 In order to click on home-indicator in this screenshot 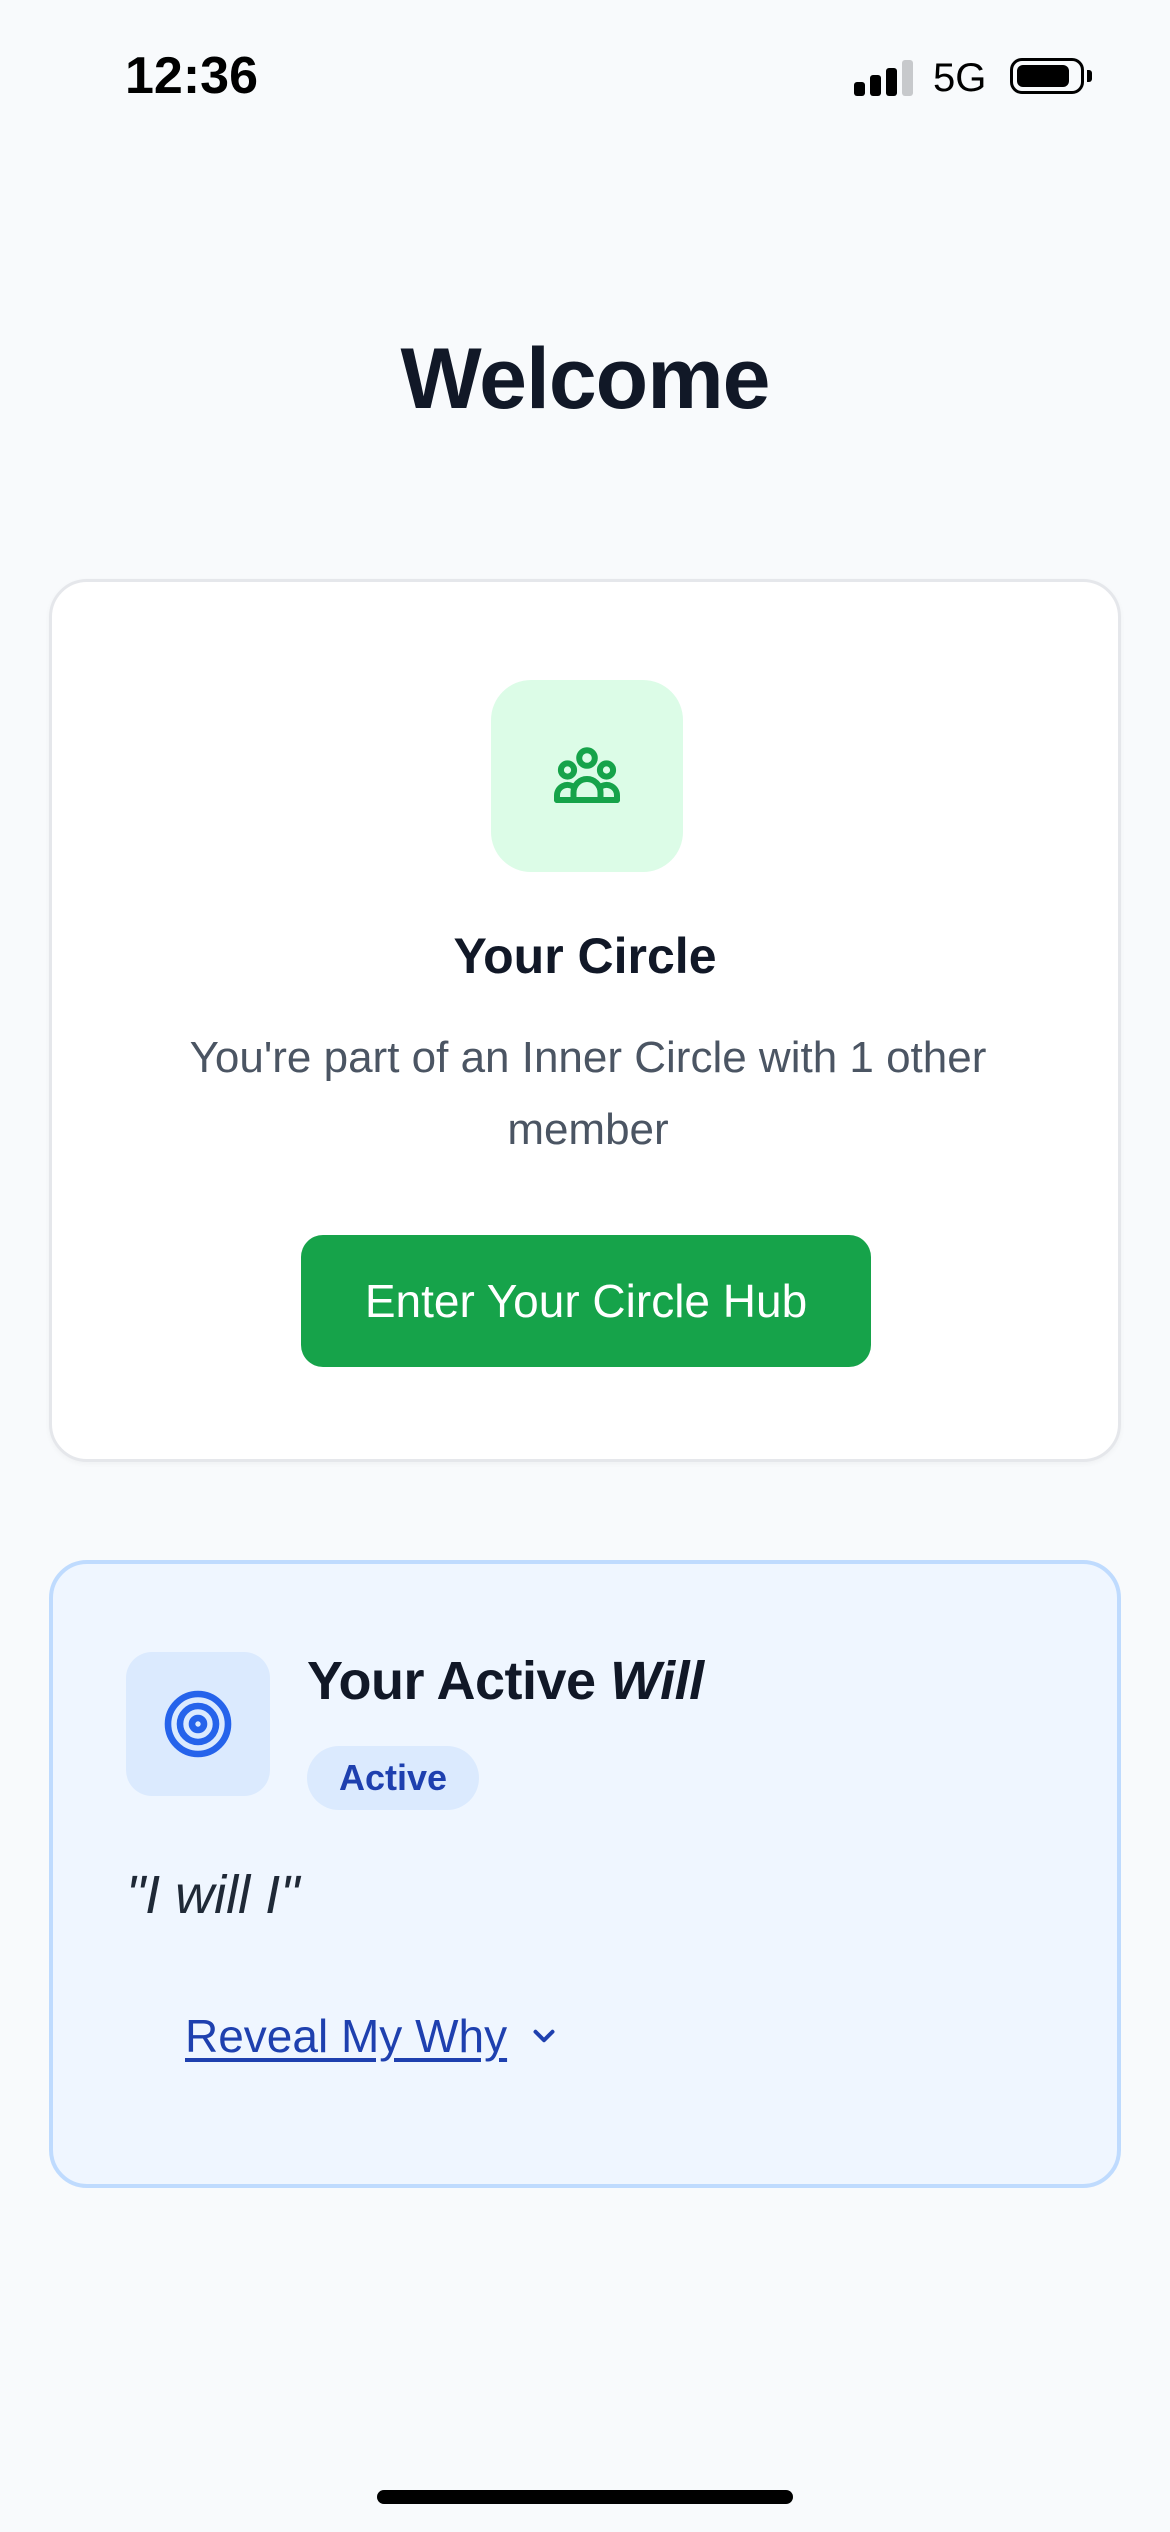, I will do `click(585, 2497)`.